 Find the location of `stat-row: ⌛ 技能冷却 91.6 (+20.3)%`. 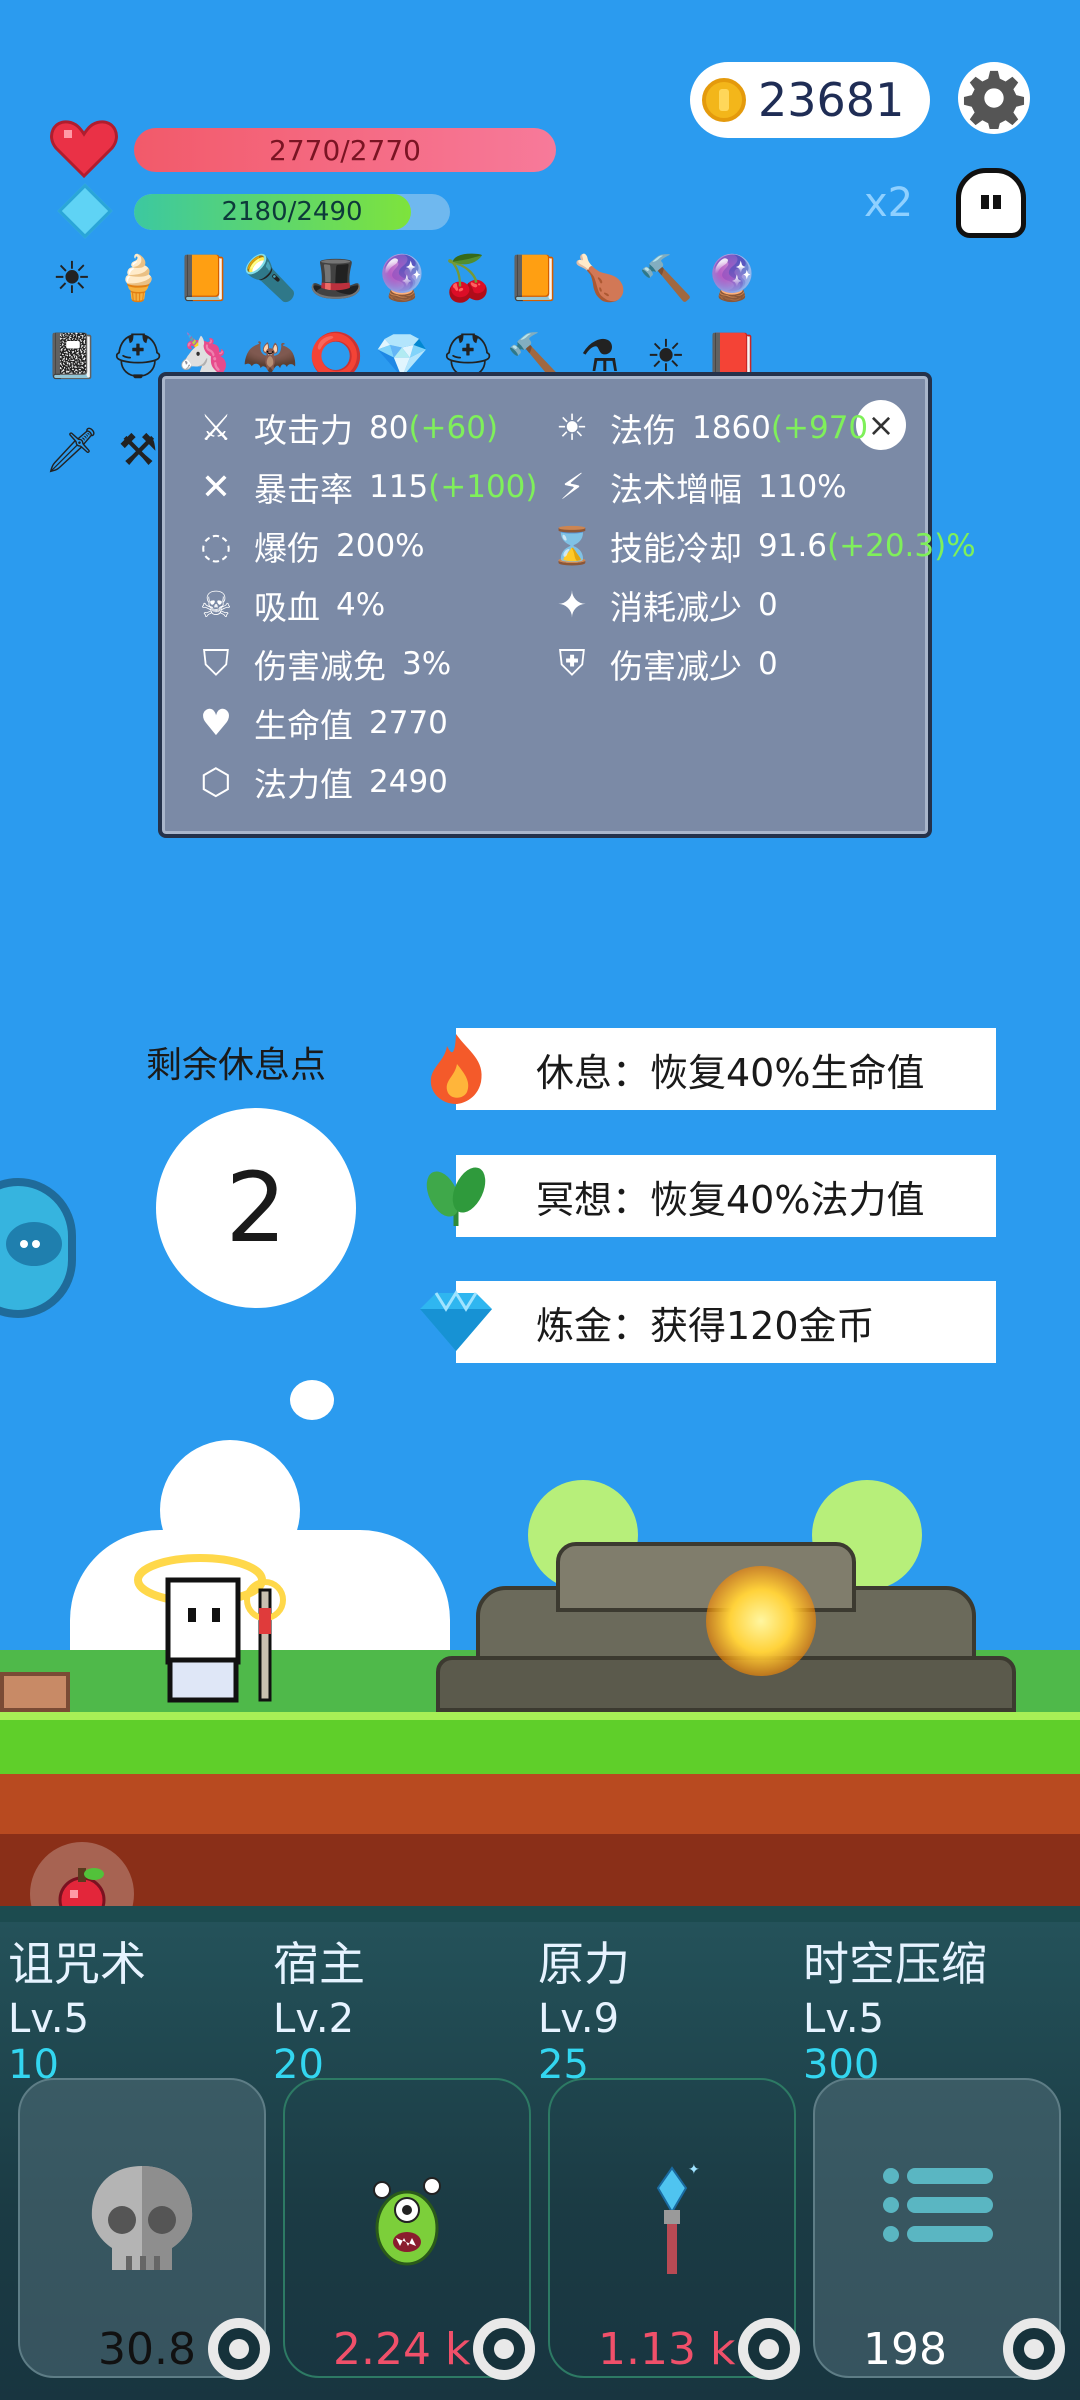

stat-row: ⌛ 技能冷却 91.6 (+20.3)% is located at coordinates (763, 546).